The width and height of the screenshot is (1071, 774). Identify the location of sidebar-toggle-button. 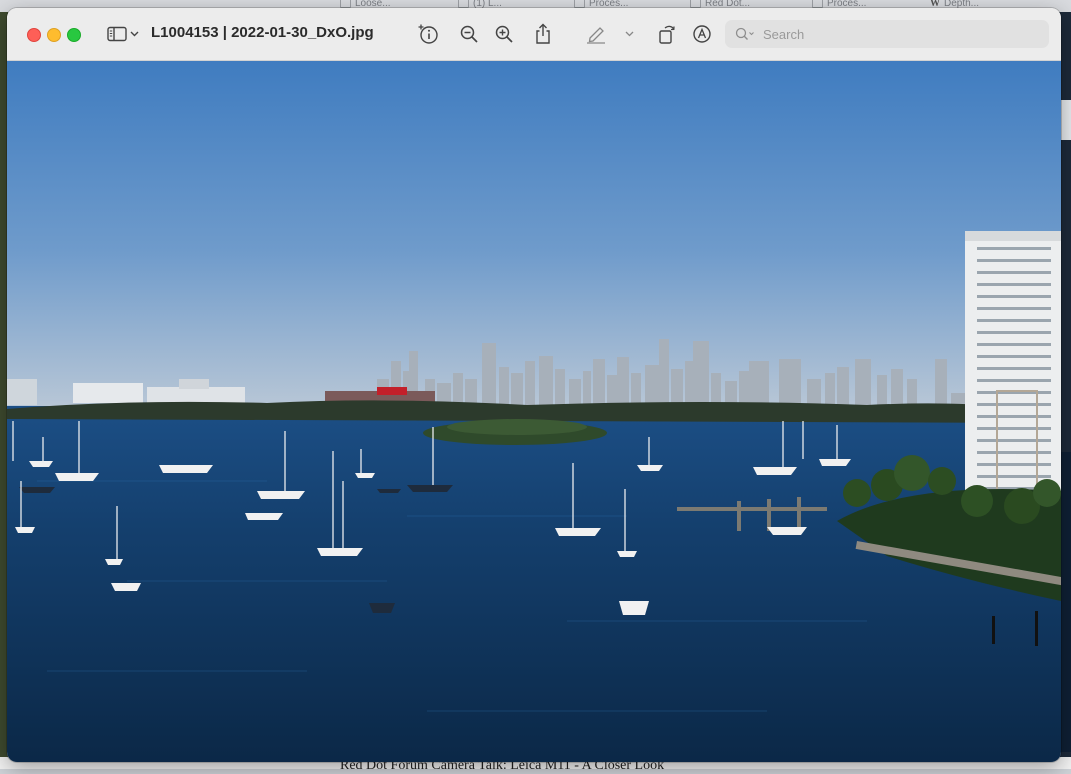
(123, 34).